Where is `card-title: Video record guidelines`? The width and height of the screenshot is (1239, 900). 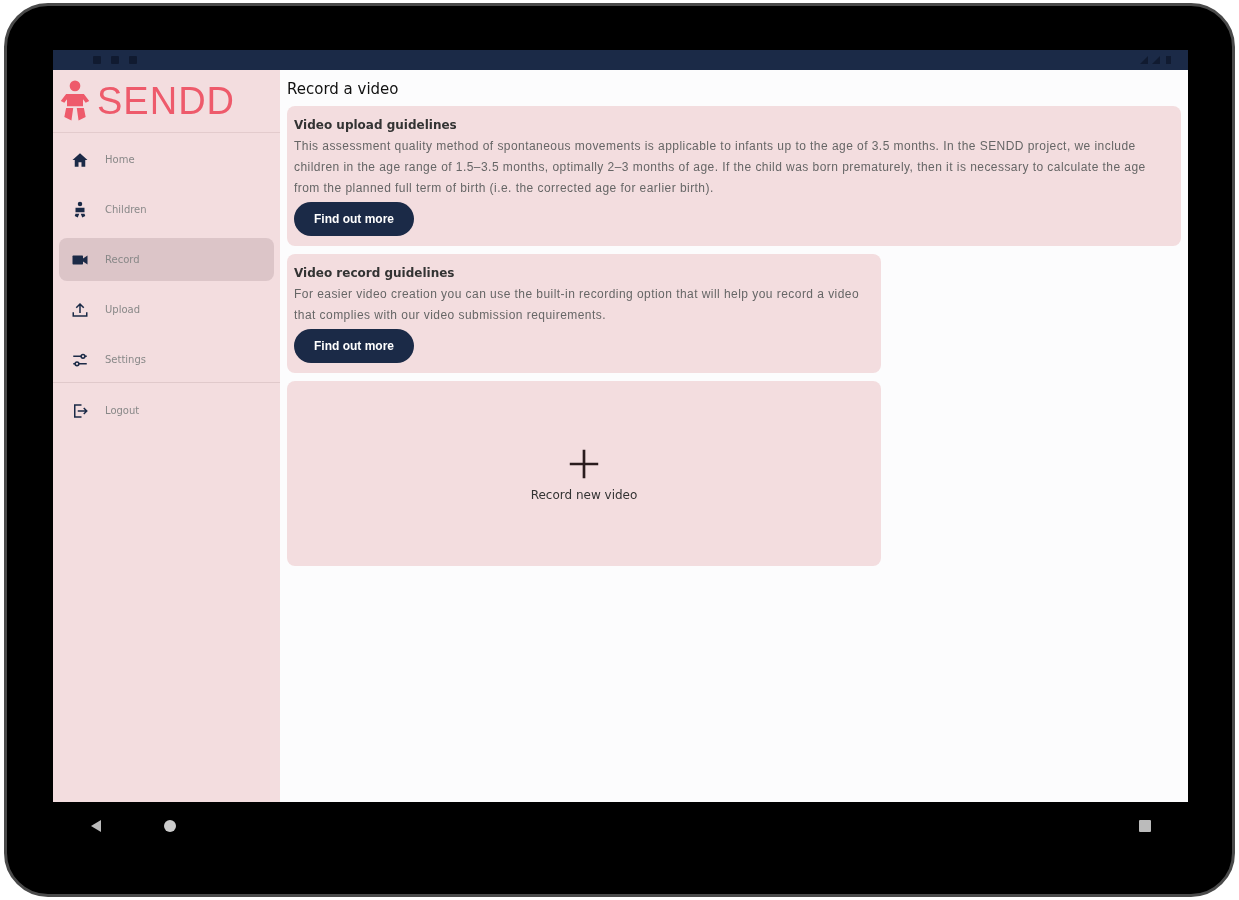
card-title: Video record guidelines is located at coordinates (374, 273).